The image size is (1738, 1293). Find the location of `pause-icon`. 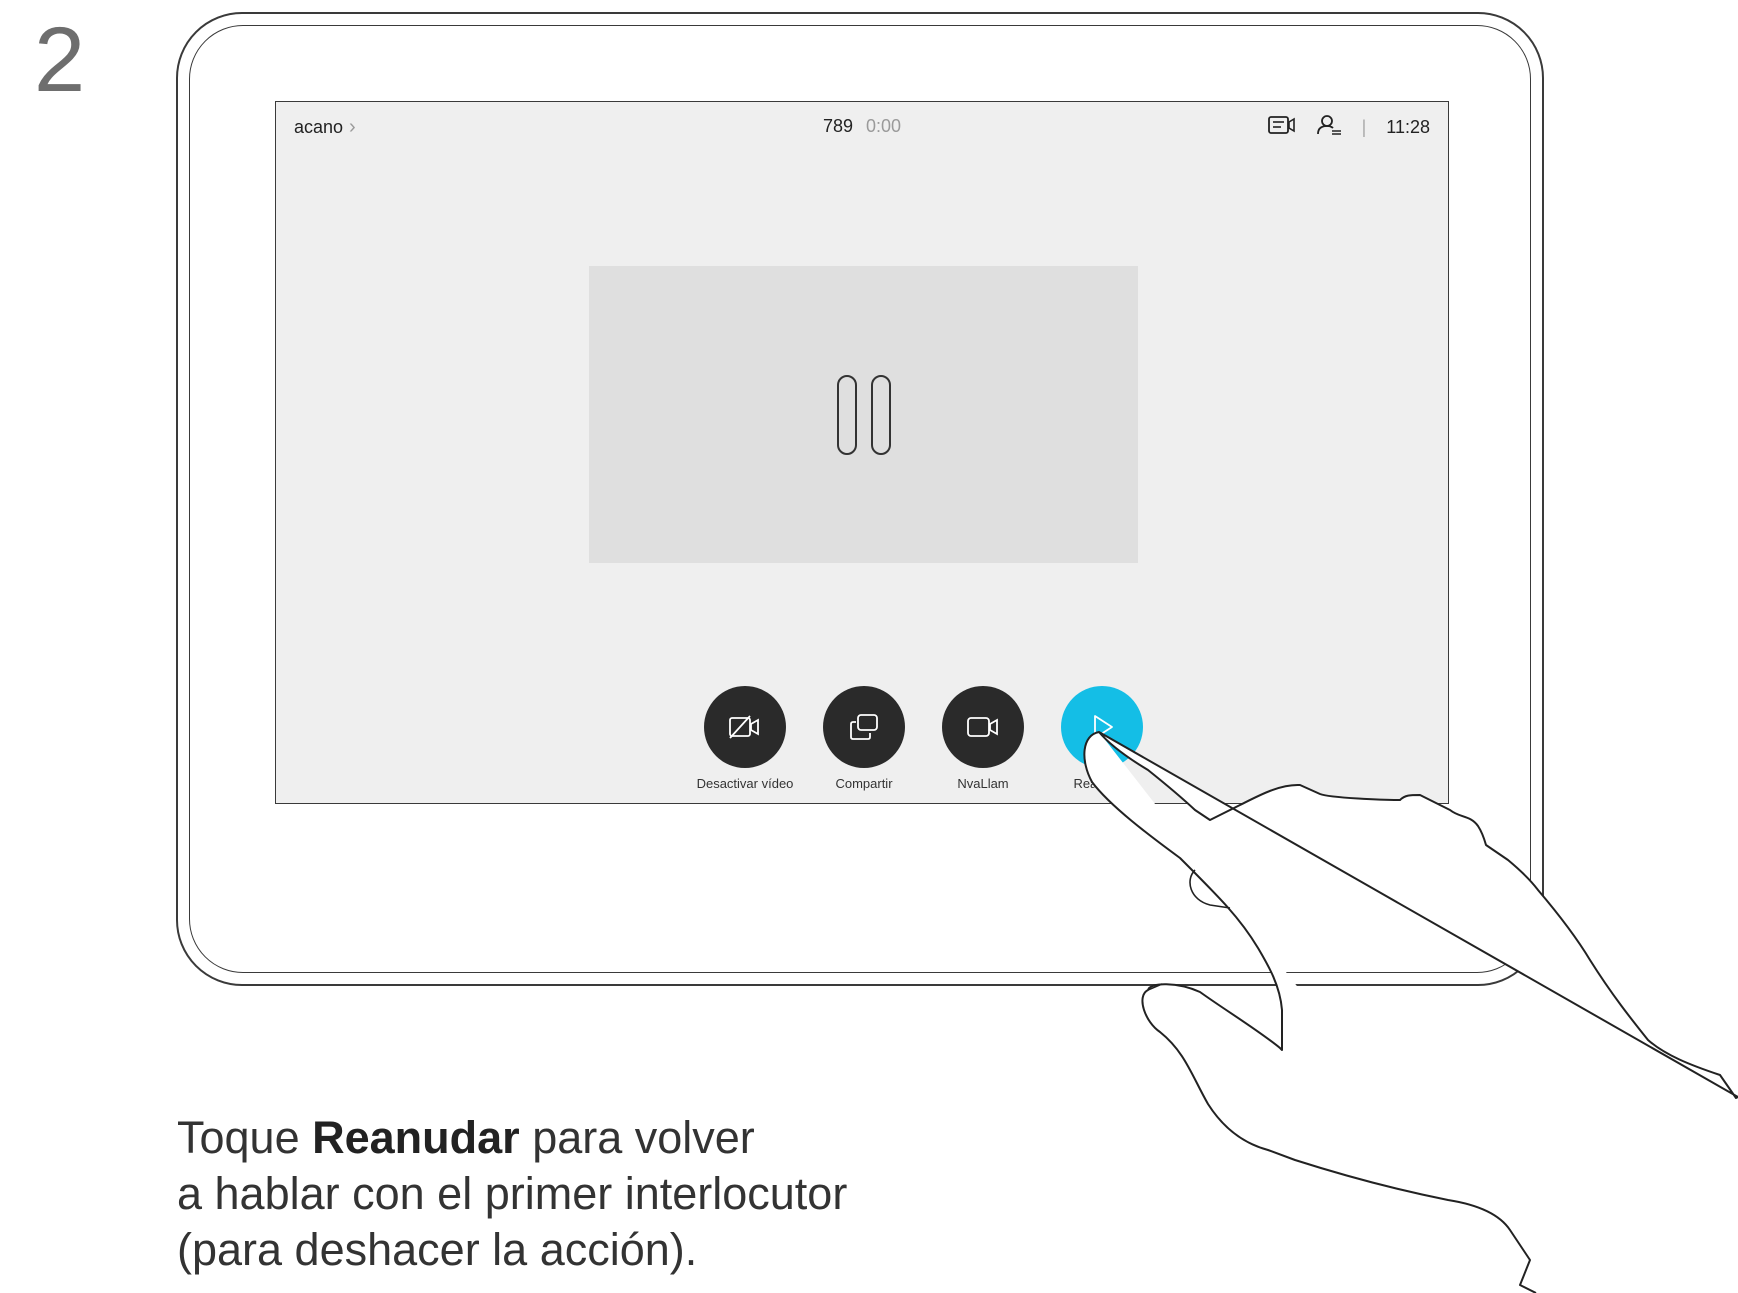

pause-icon is located at coordinates (863, 414).